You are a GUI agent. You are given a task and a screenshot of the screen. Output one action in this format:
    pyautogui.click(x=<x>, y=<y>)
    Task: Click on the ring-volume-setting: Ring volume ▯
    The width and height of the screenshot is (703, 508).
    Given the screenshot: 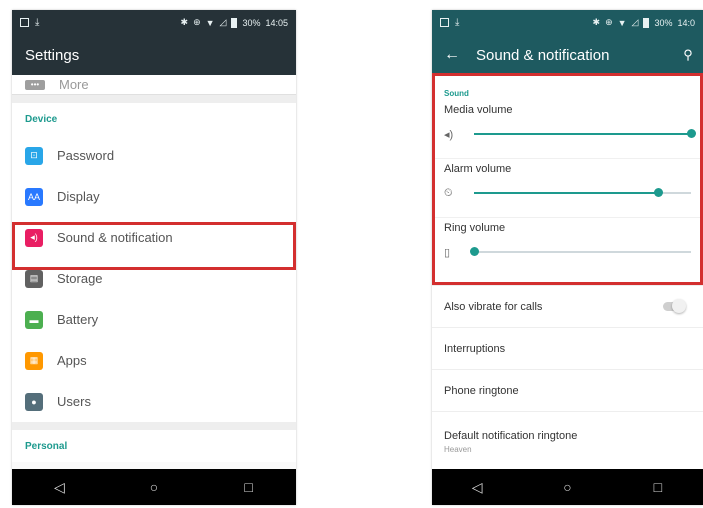 What is the action you would take?
    pyautogui.click(x=567, y=247)
    